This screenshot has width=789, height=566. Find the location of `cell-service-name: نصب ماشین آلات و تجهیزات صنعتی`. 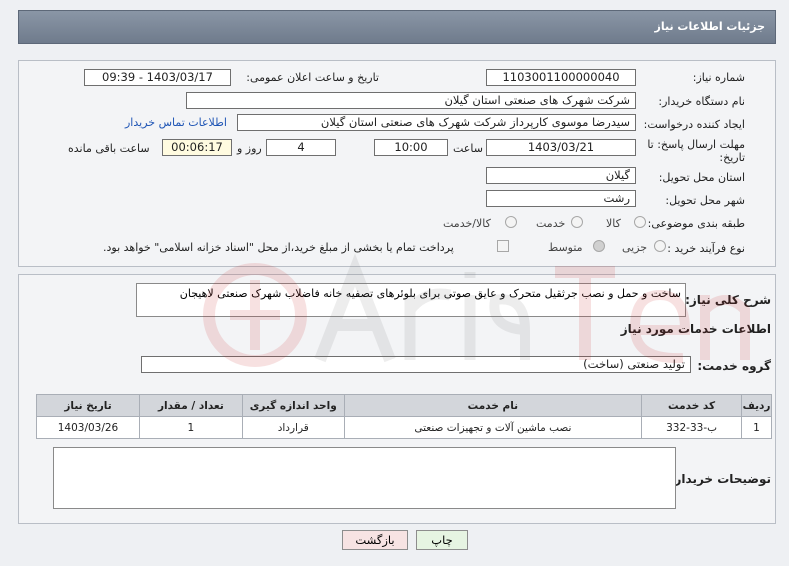

cell-service-name: نصب ماشین آلات و تجهیزات صنعتی is located at coordinates (493, 427).